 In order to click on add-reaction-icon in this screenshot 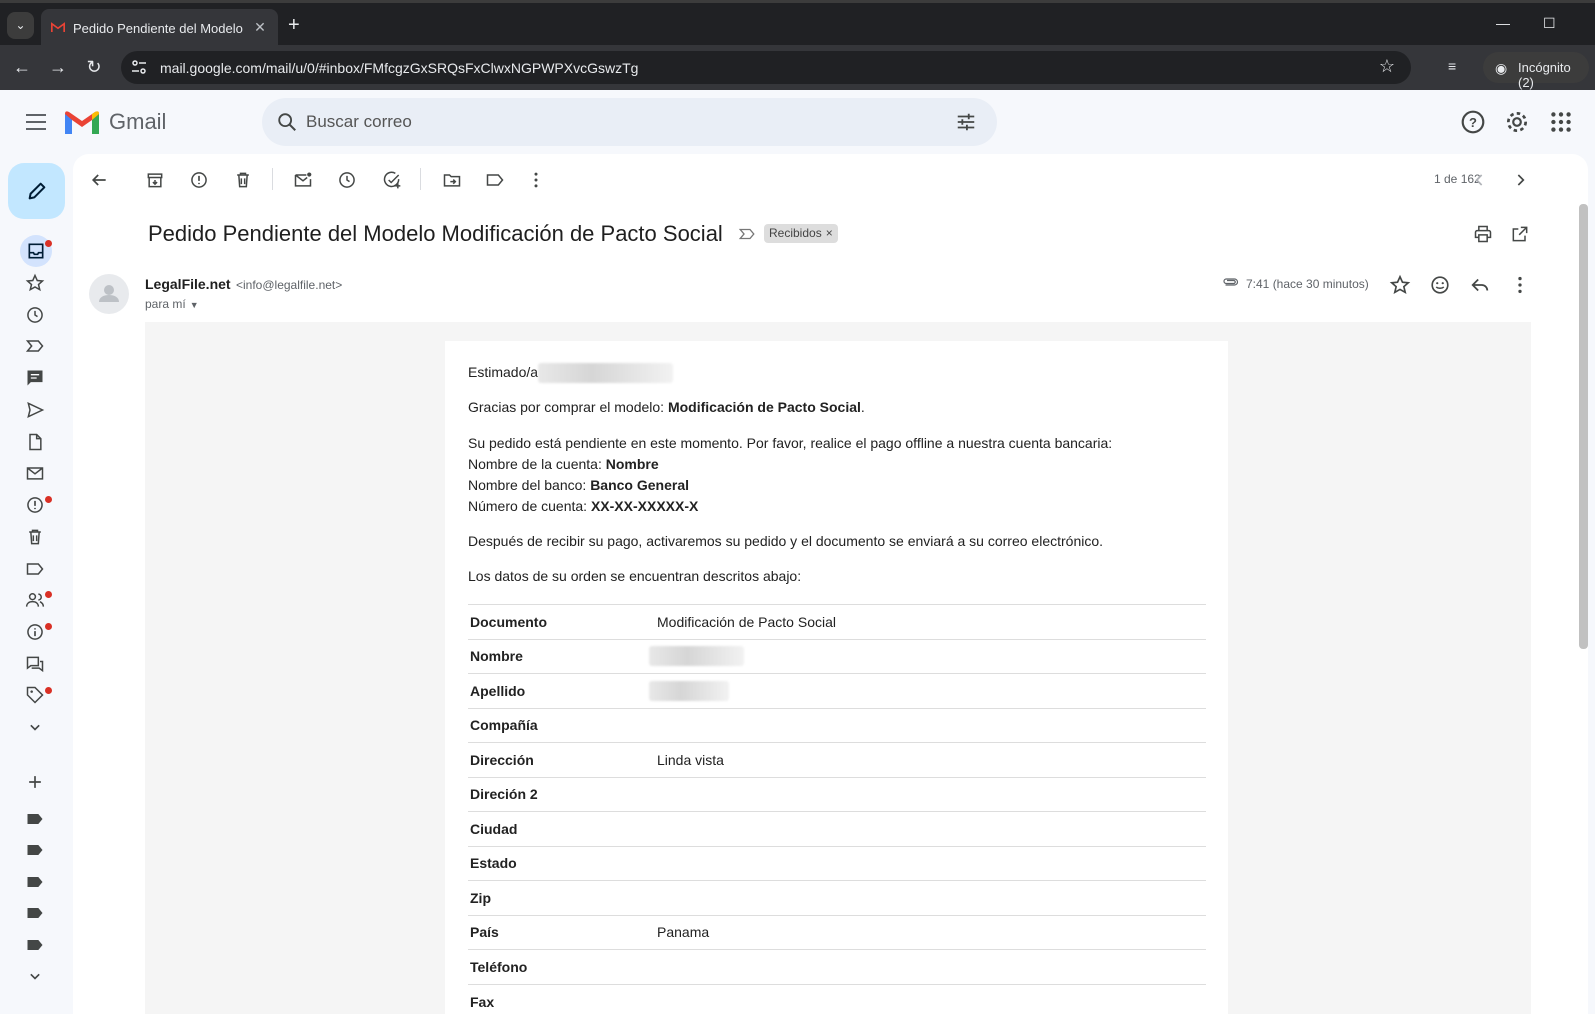, I will do `click(1440, 285)`.